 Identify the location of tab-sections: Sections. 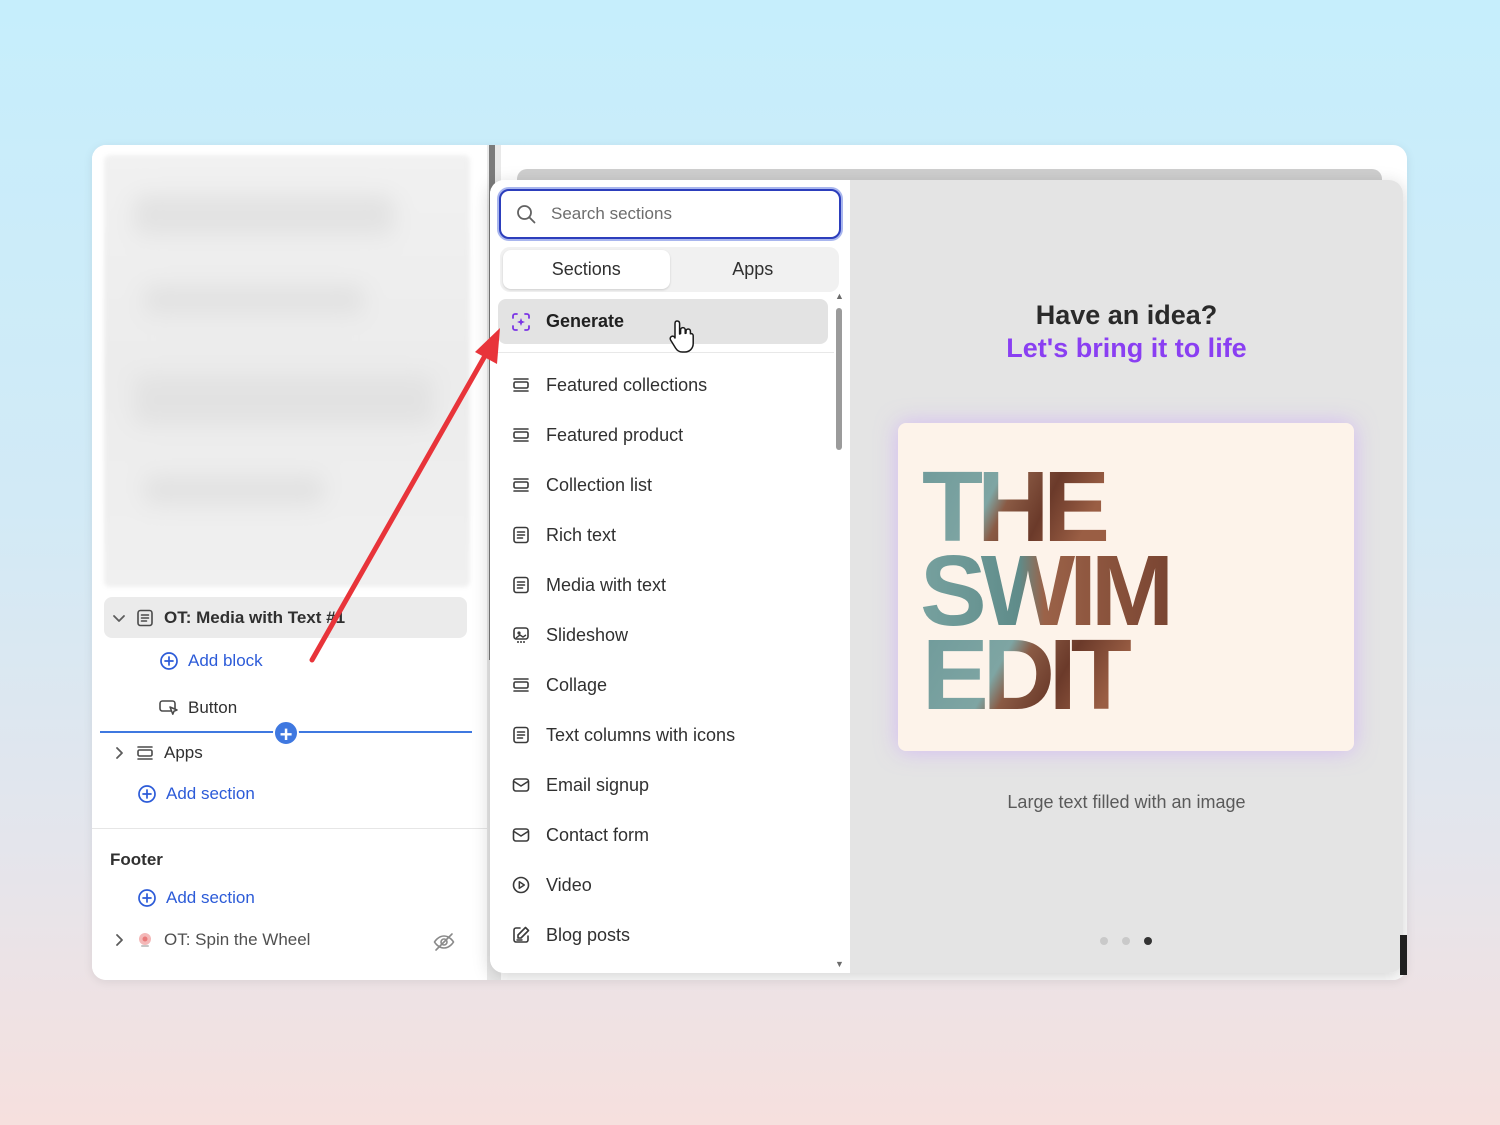
(586, 269).